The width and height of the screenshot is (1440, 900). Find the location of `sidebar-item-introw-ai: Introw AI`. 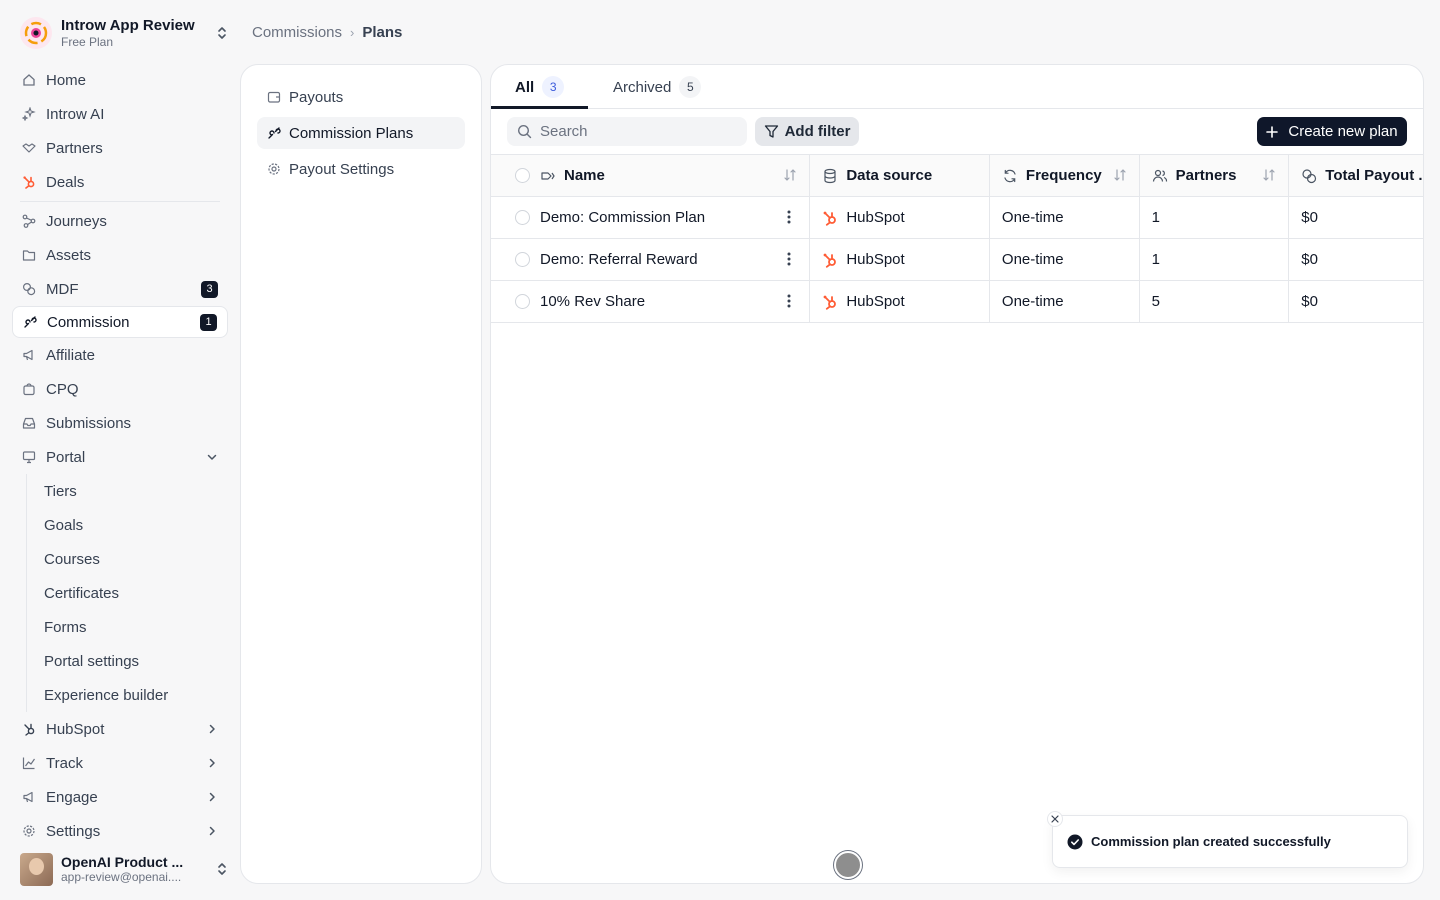

sidebar-item-introw-ai: Introw AI is located at coordinates (120, 114).